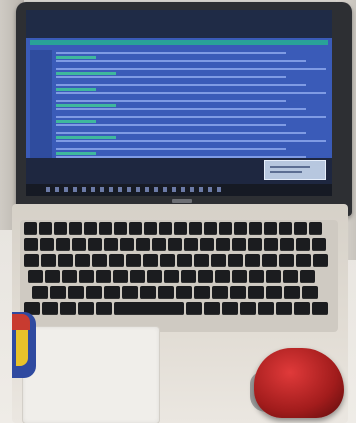  Describe the element at coordinates (182, 201) in the screenshot. I see `laptop-logo-icon` at that location.